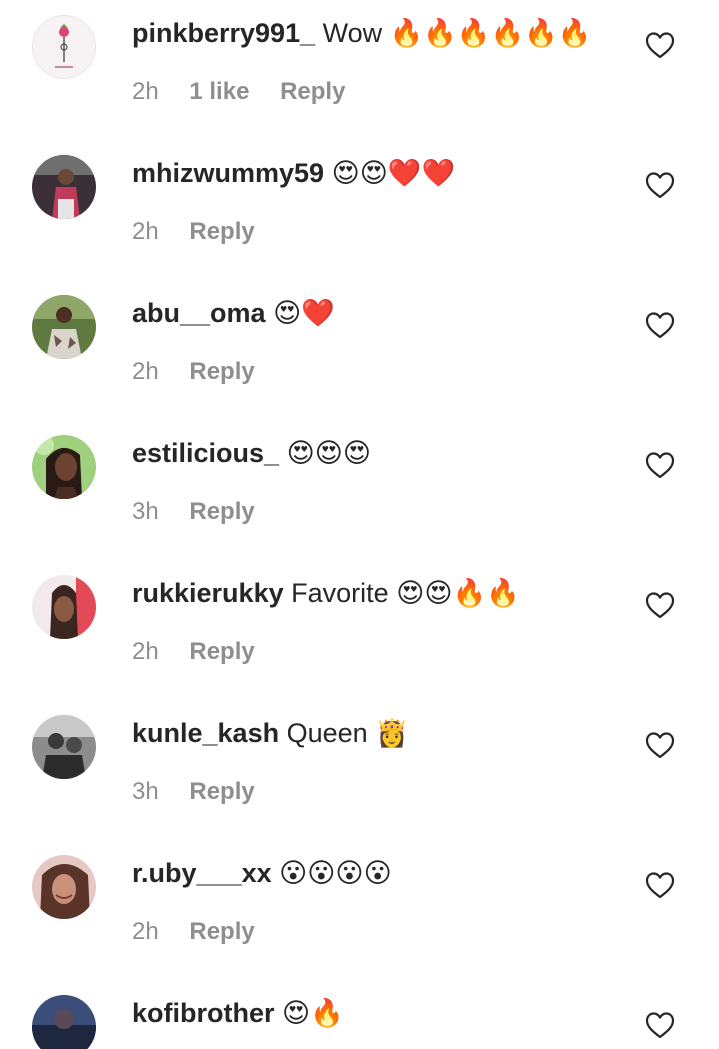  I want to click on username: pinkberry991_, so click(223, 33).